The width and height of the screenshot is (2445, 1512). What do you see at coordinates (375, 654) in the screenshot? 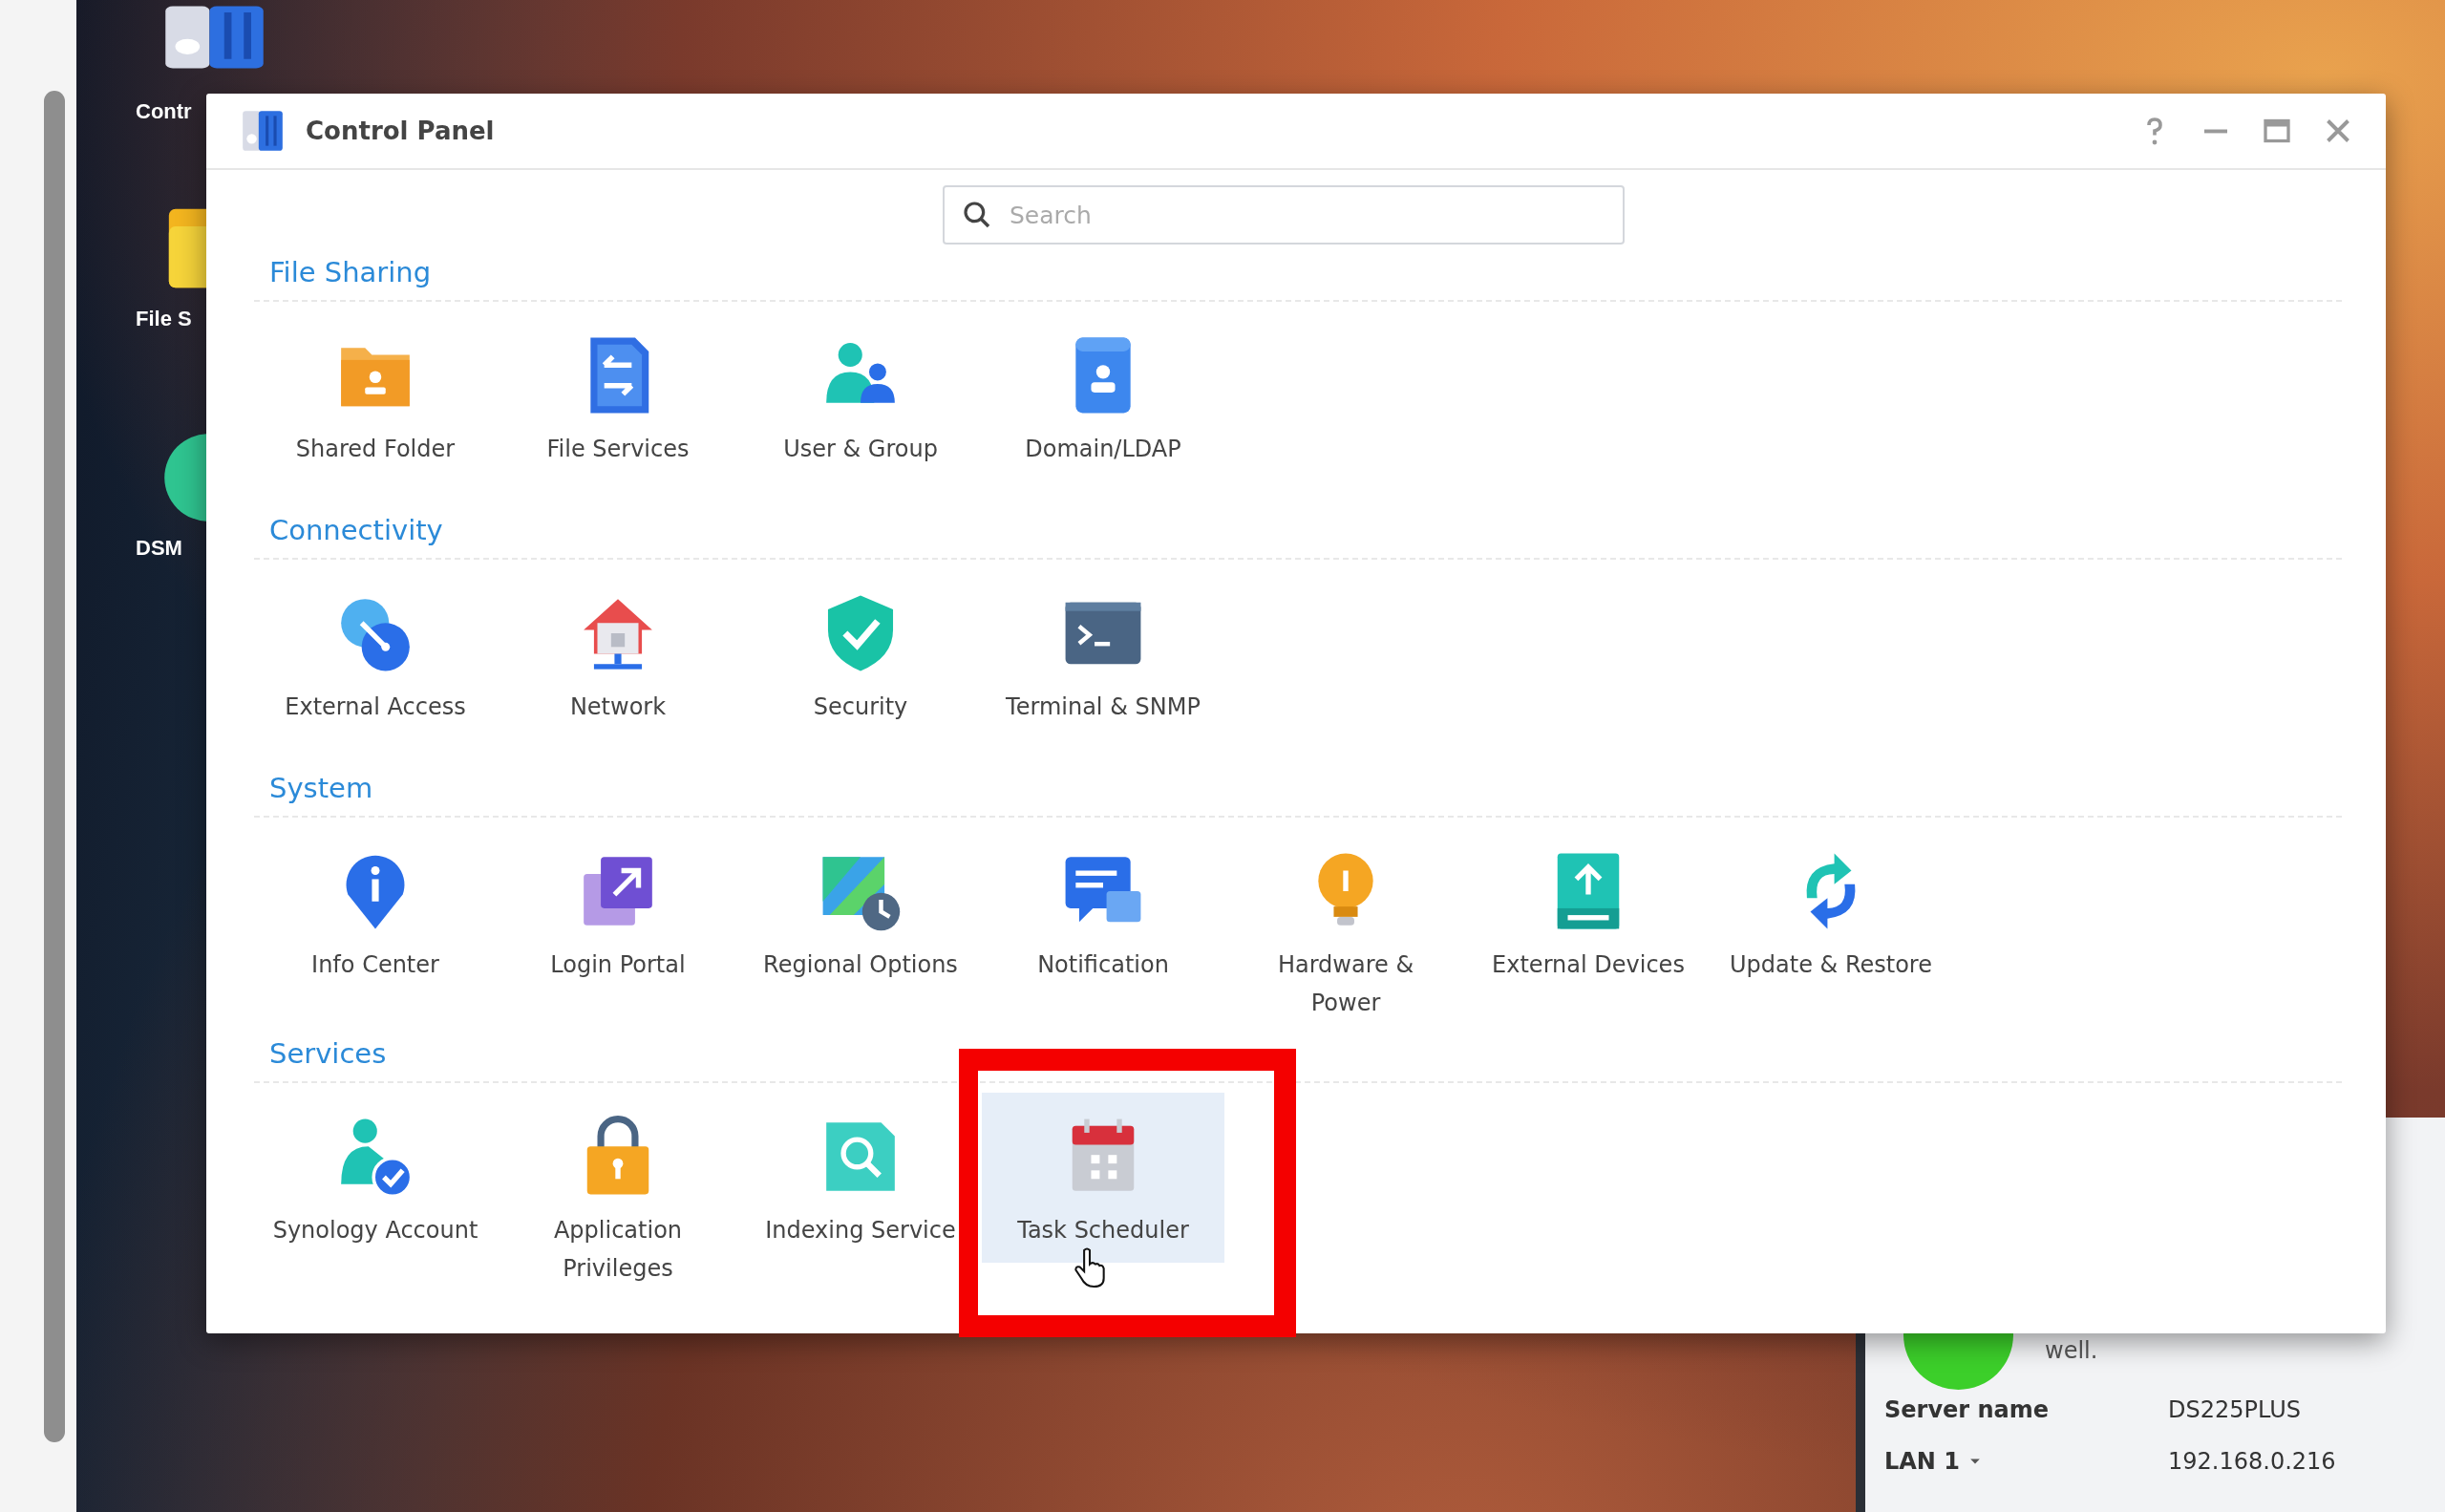
I see `control-panel-tile: External Access` at bounding box center [375, 654].